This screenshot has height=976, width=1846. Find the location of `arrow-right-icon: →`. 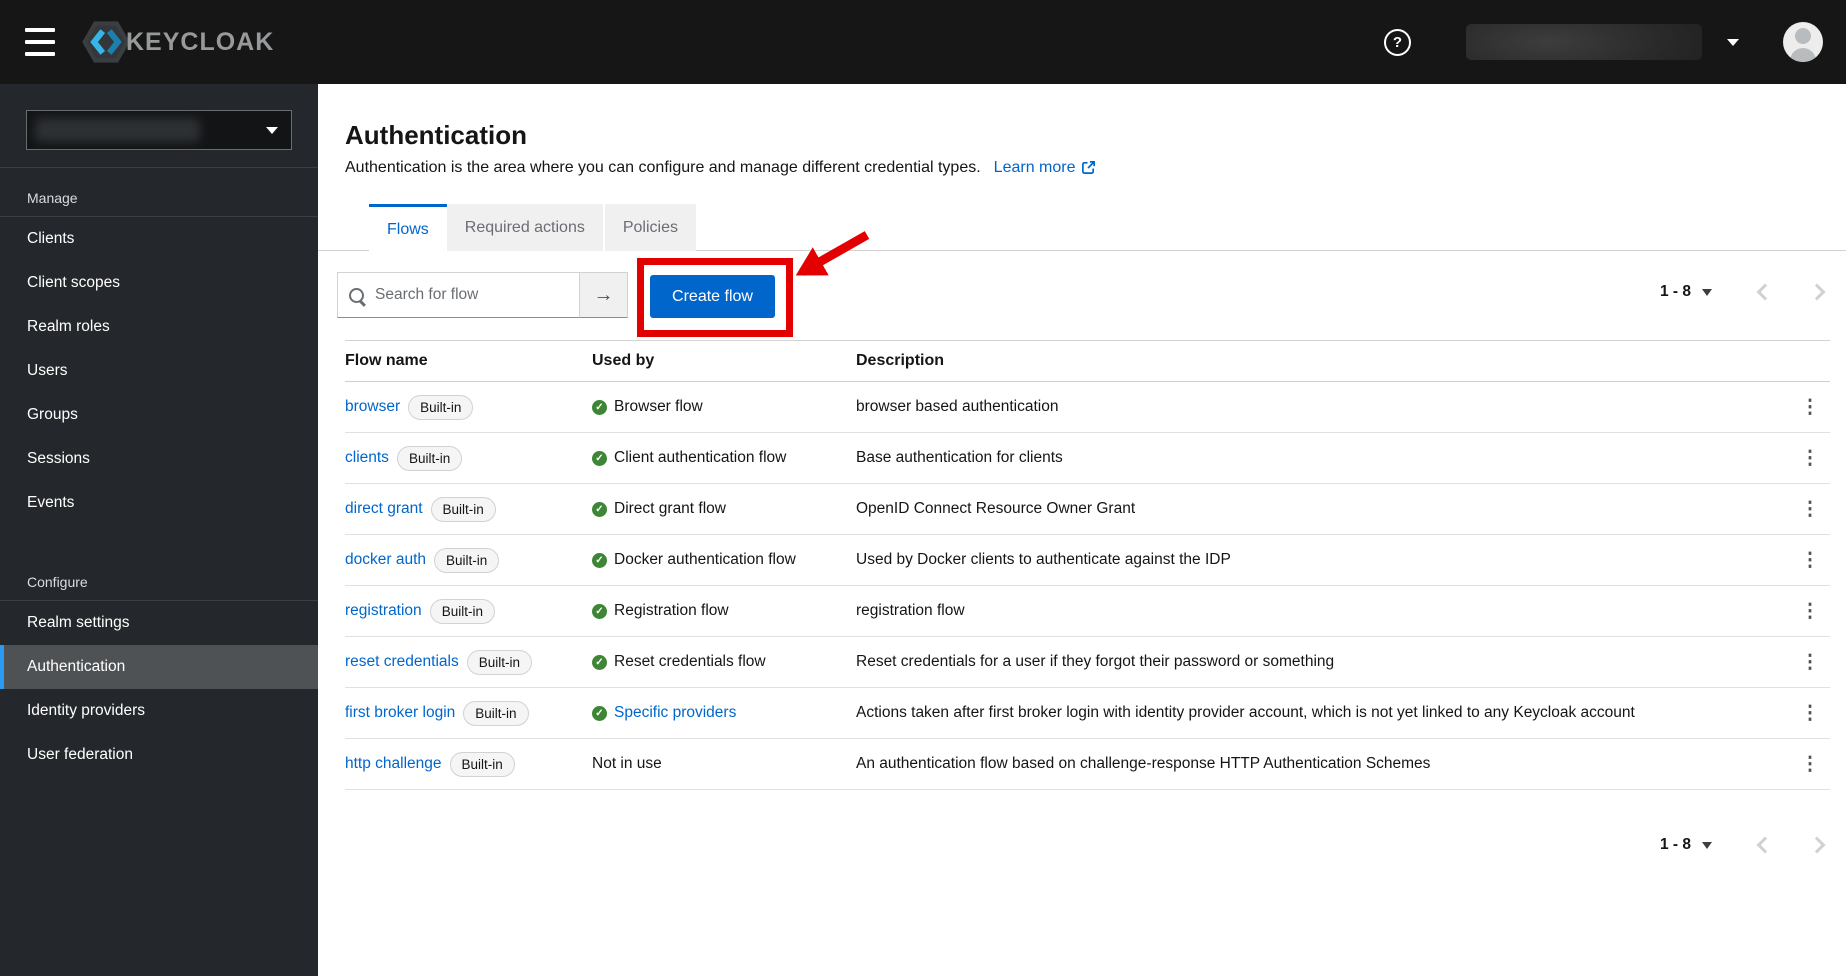

arrow-right-icon: → is located at coordinates (603, 294).